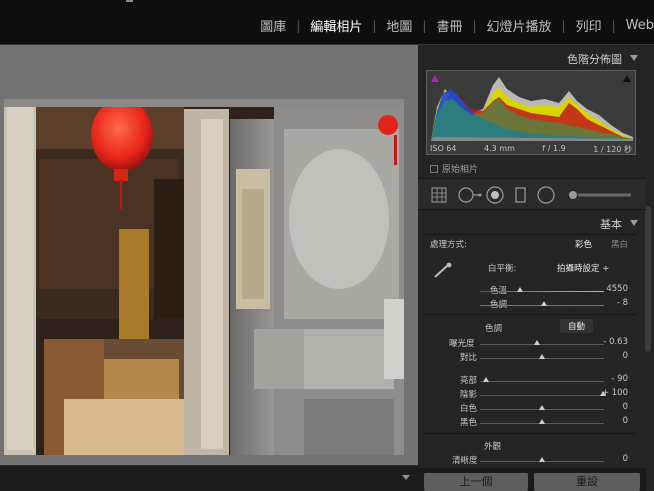 The height and width of the screenshot is (491, 654). What do you see at coordinates (435, 78) in the screenshot?
I see `shadow-clipping-indicator-icon` at bounding box center [435, 78].